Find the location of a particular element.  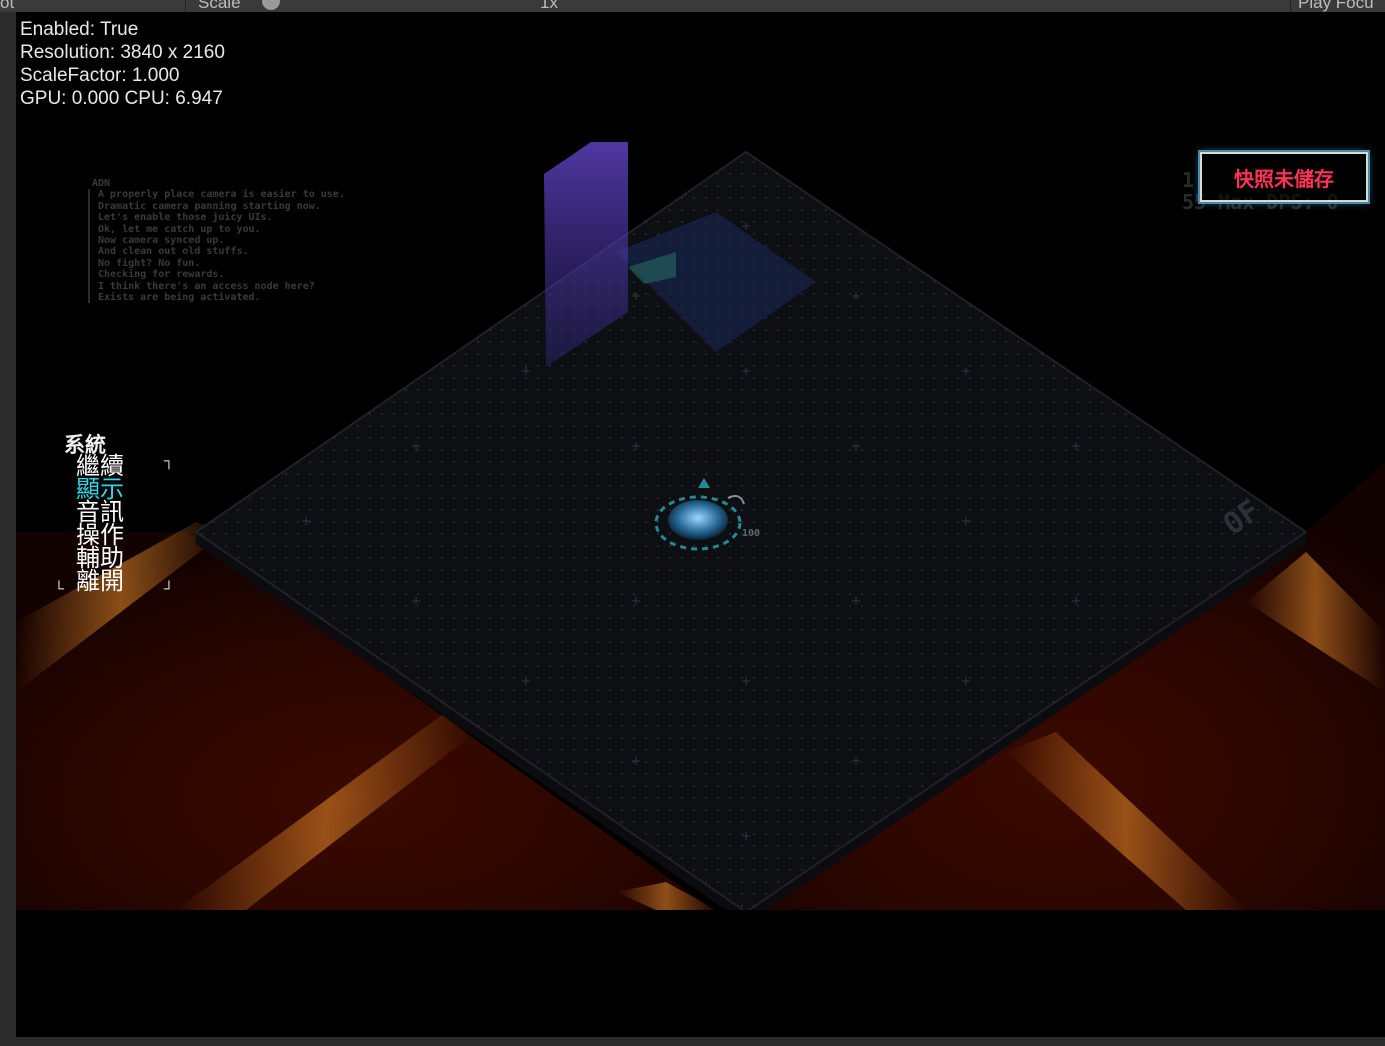

player-value: 100 is located at coordinates (751, 533).